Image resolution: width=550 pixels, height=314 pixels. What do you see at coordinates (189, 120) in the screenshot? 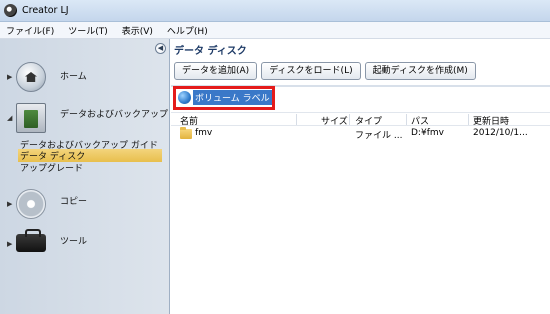
I see `column-name: 名前` at bounding box center [189, 120].